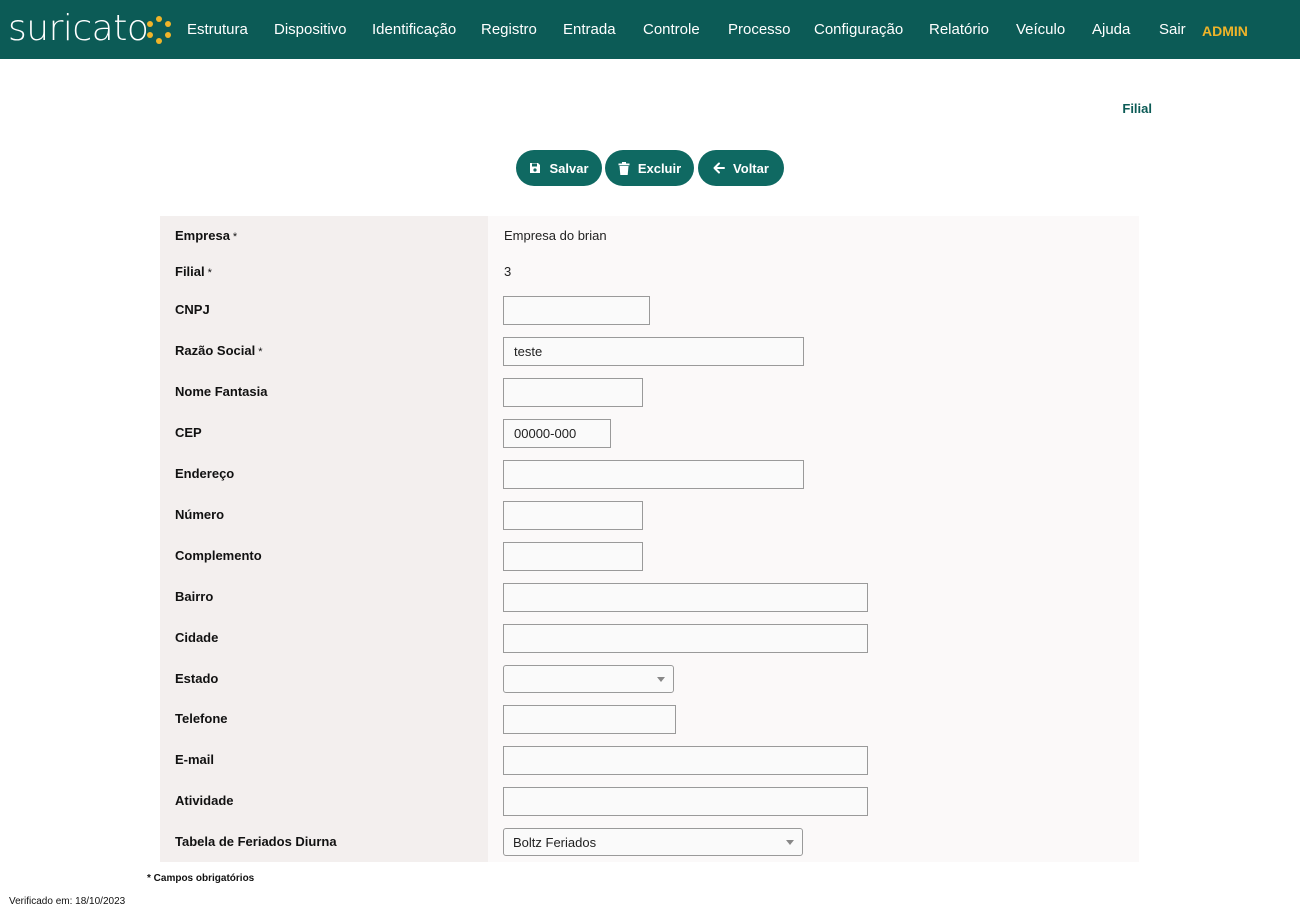 The width and height of the screenshot is (1300, 916). I want to click on delete-button-label: Excluir, so click(659, 168).